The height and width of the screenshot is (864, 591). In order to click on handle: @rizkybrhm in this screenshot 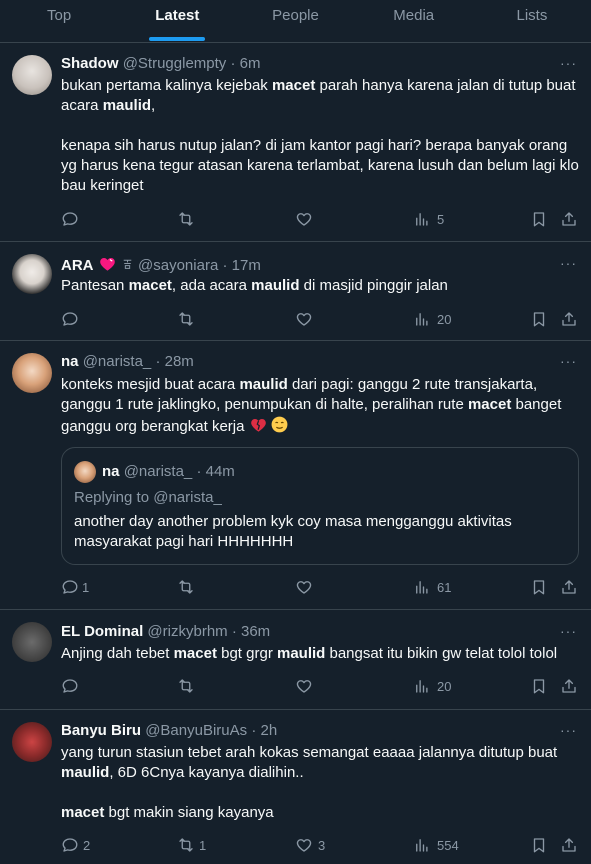, I will do `click(187, 631)`.